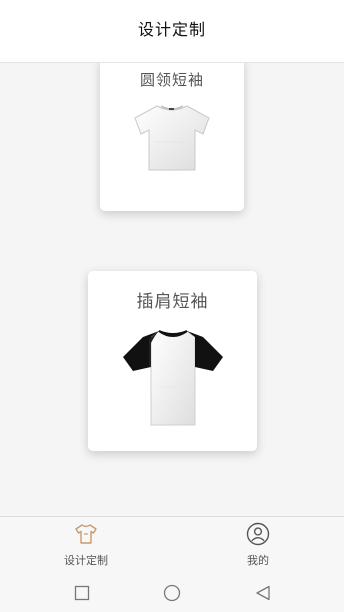 The width and height of the screenshot is (344, 612). I want to click on home-icon, so click(172, 593).